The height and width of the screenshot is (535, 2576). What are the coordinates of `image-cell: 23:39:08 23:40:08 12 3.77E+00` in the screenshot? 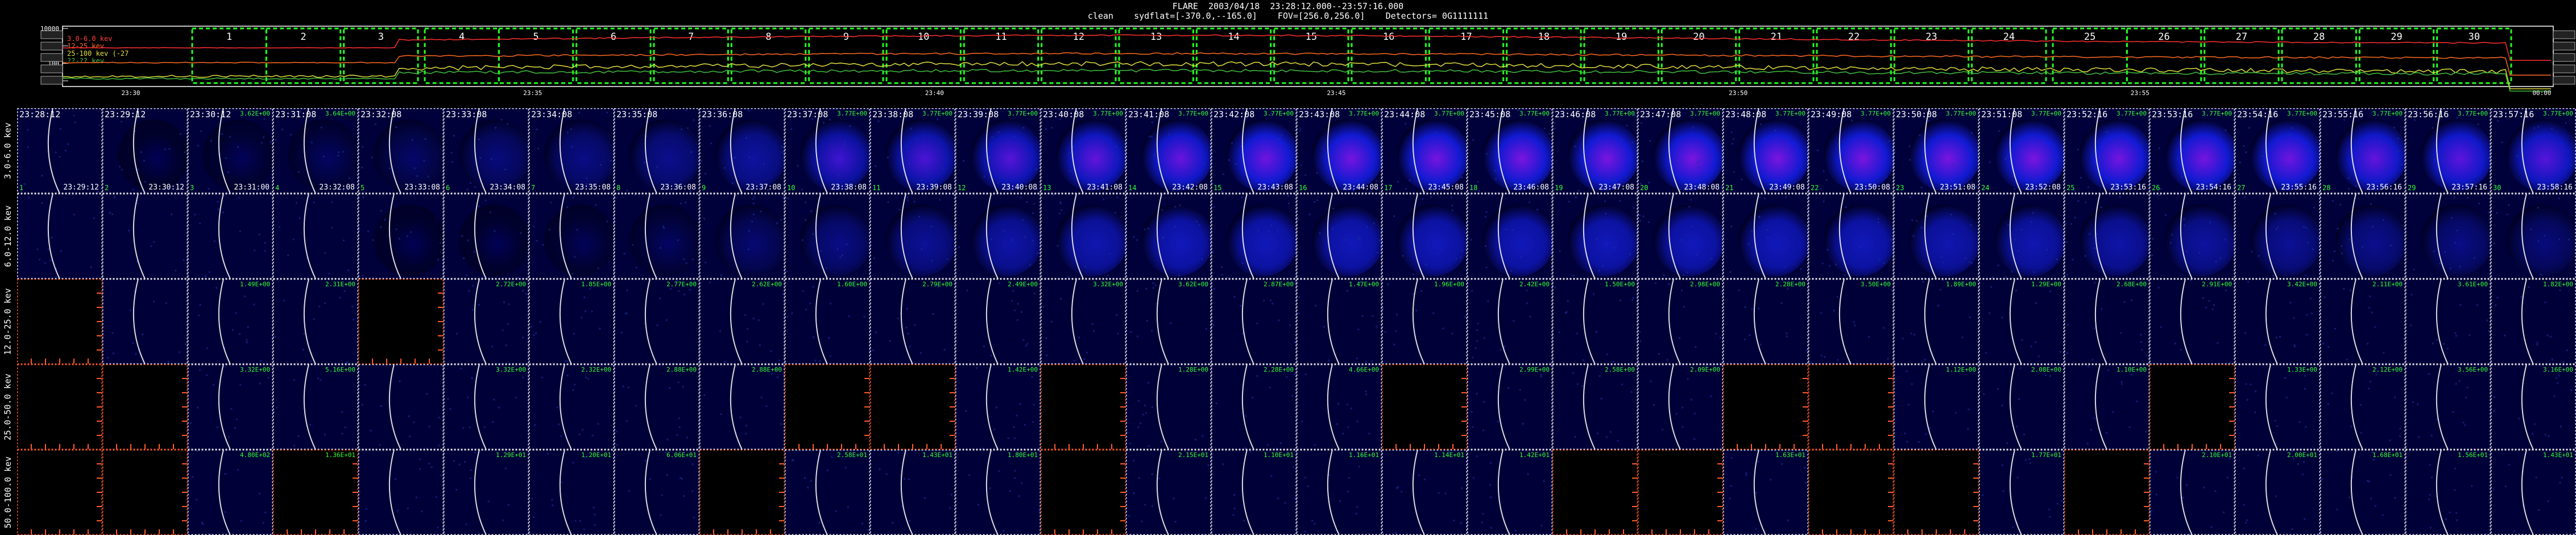 It's located at (998, 151).